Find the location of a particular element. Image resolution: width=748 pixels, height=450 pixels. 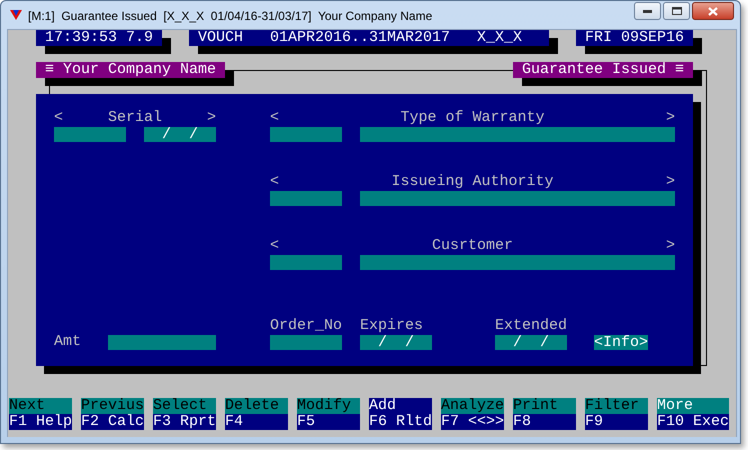

action-key: Print is located at coordinates (544, 406).